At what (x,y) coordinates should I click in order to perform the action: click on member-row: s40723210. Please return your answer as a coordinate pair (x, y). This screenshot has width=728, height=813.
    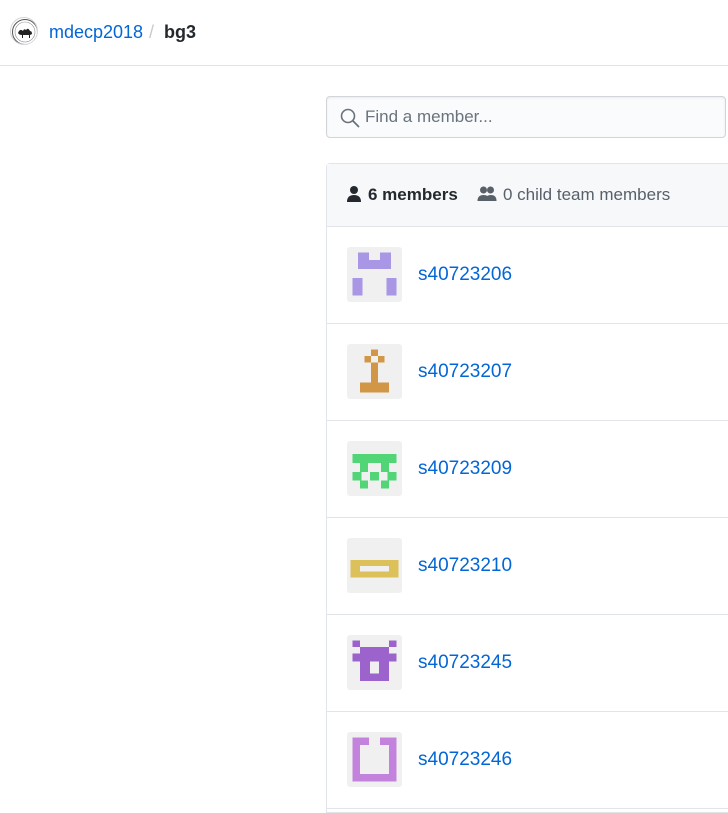
    Looking at the image, I should click on (527, 566).